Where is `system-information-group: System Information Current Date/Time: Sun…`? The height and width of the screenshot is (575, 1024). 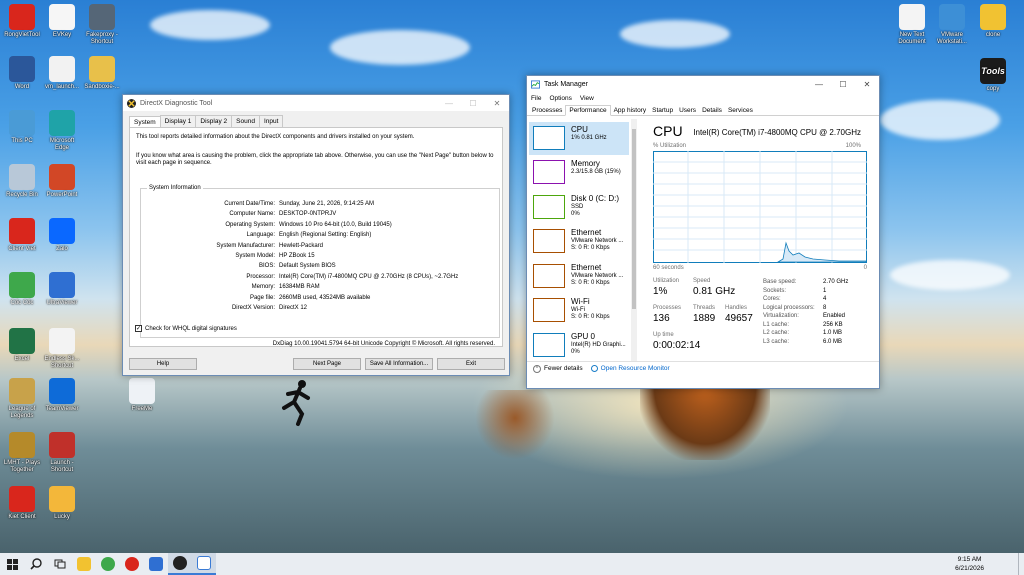 system-information-group: System Information Current Date/Time: Sun… is located at coordinates (320, 261).